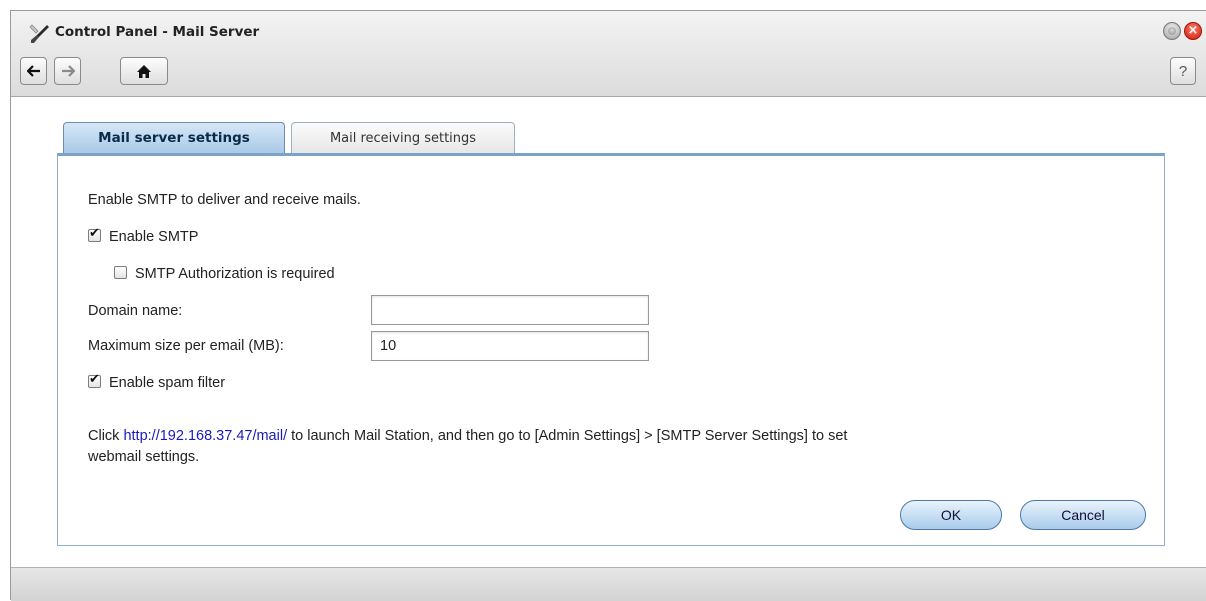 This screenshot has height=601, width=1206. I want to click on help-icon: ?, so click(1183, 71).